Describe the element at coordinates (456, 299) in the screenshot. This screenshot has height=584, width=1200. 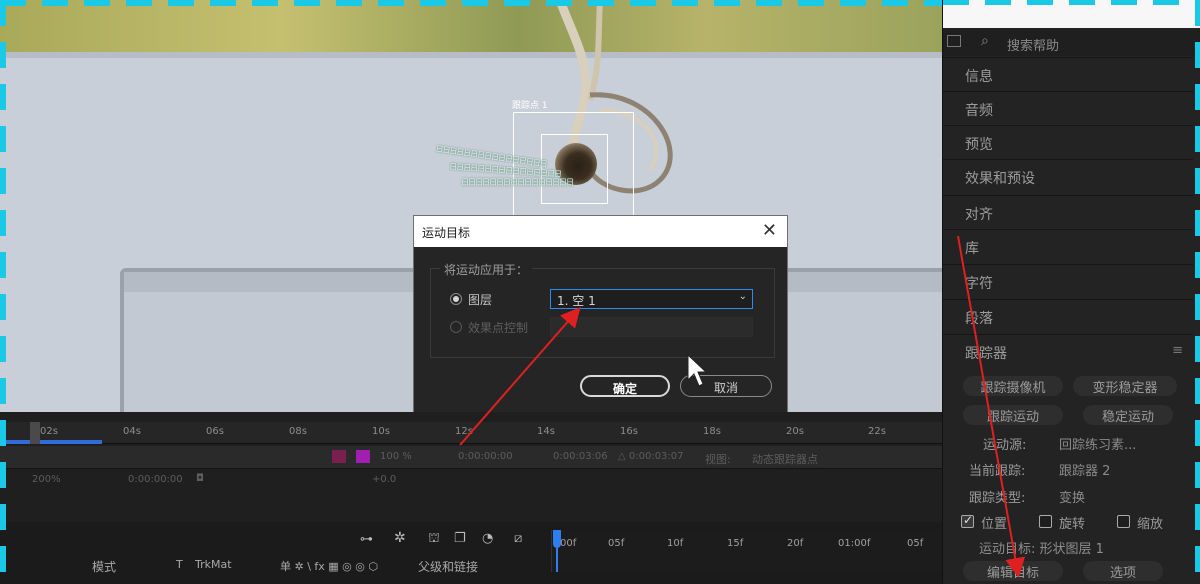
I see `radio-layer` at that location.